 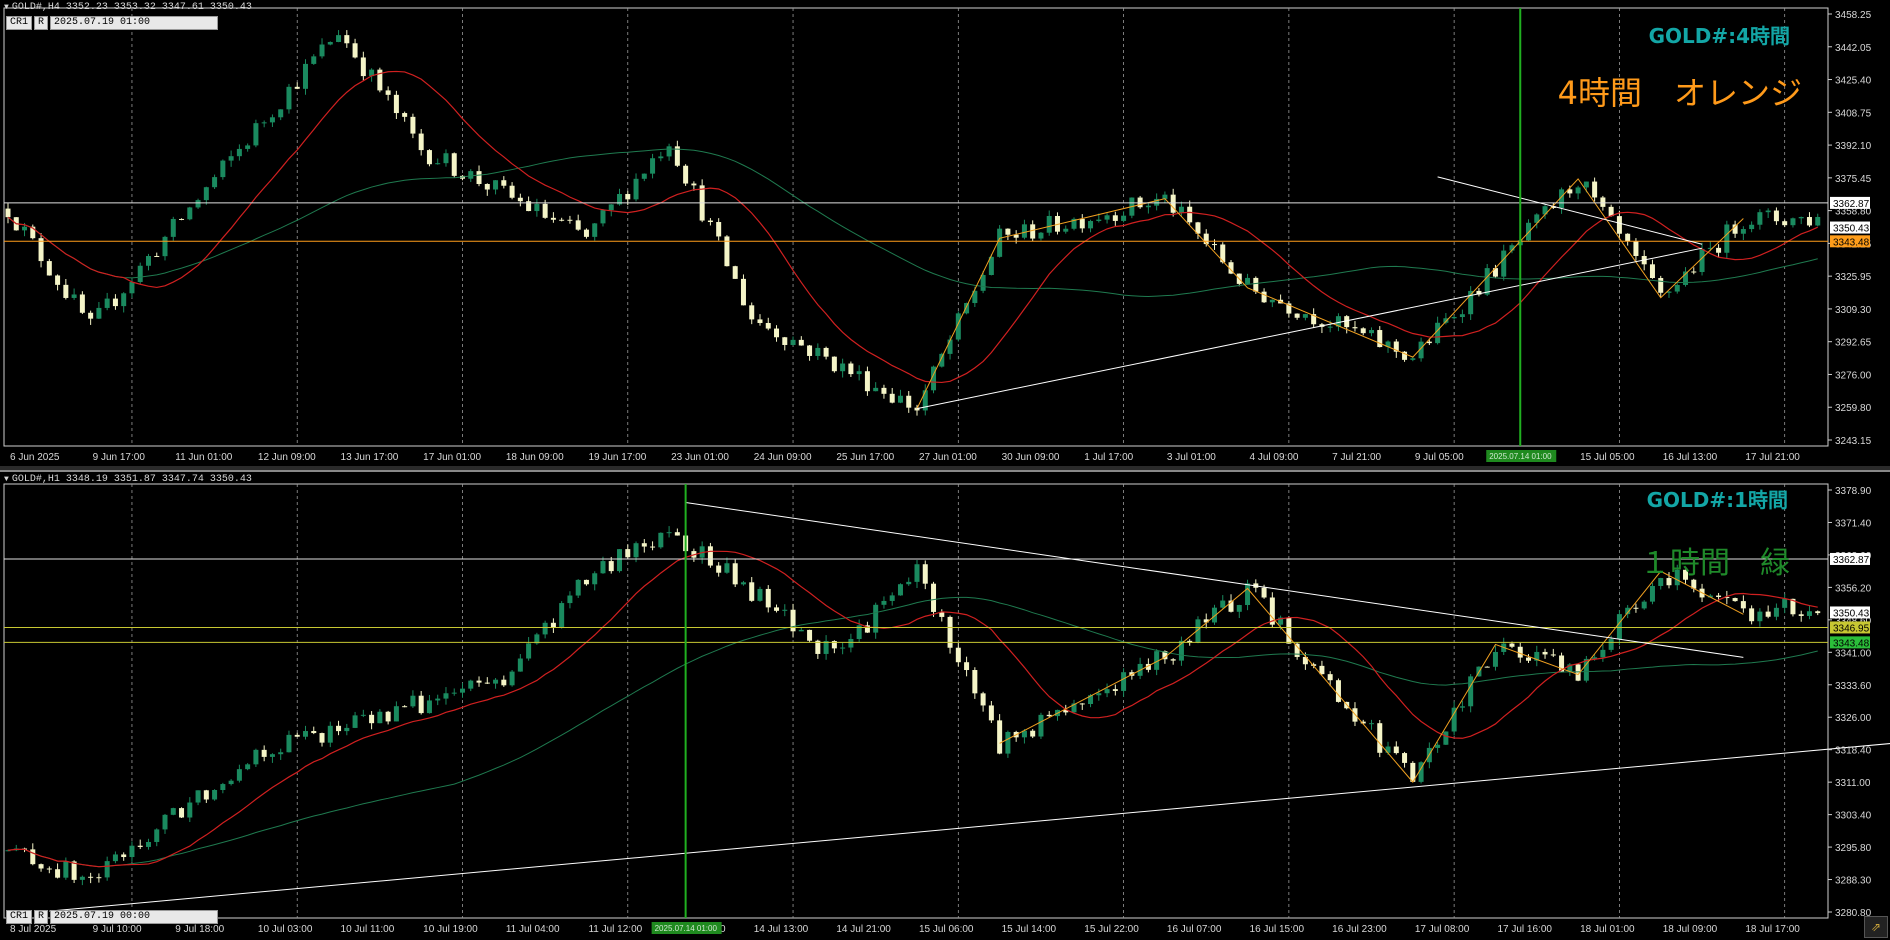 What do you see at coordinates (1772, 929) in the screenshot?
I see `h1-time-label: 18 Jul 17:00` at bounding box center [1772, 929].